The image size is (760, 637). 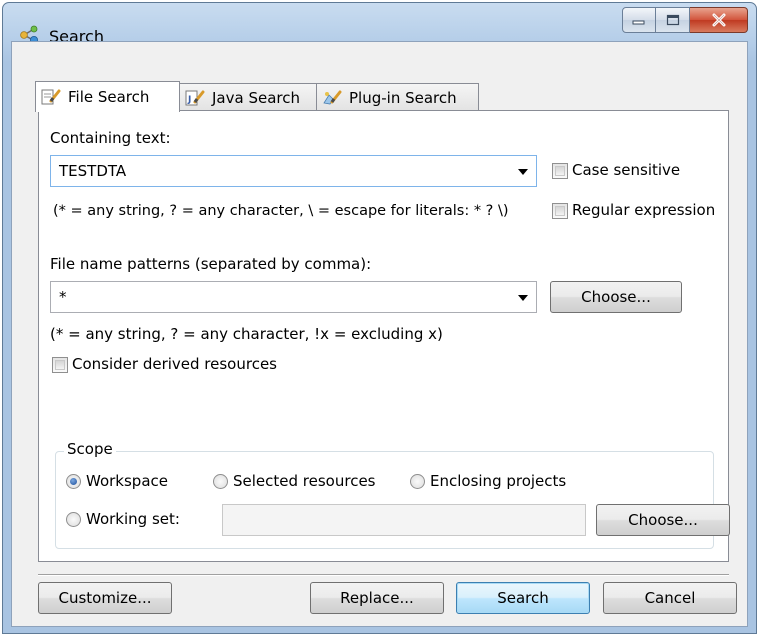 What do you see at coordinates (256, 97) in the screenshot?
I see `tab-java-search-label: Java Search` at bounding box center [256, 97].